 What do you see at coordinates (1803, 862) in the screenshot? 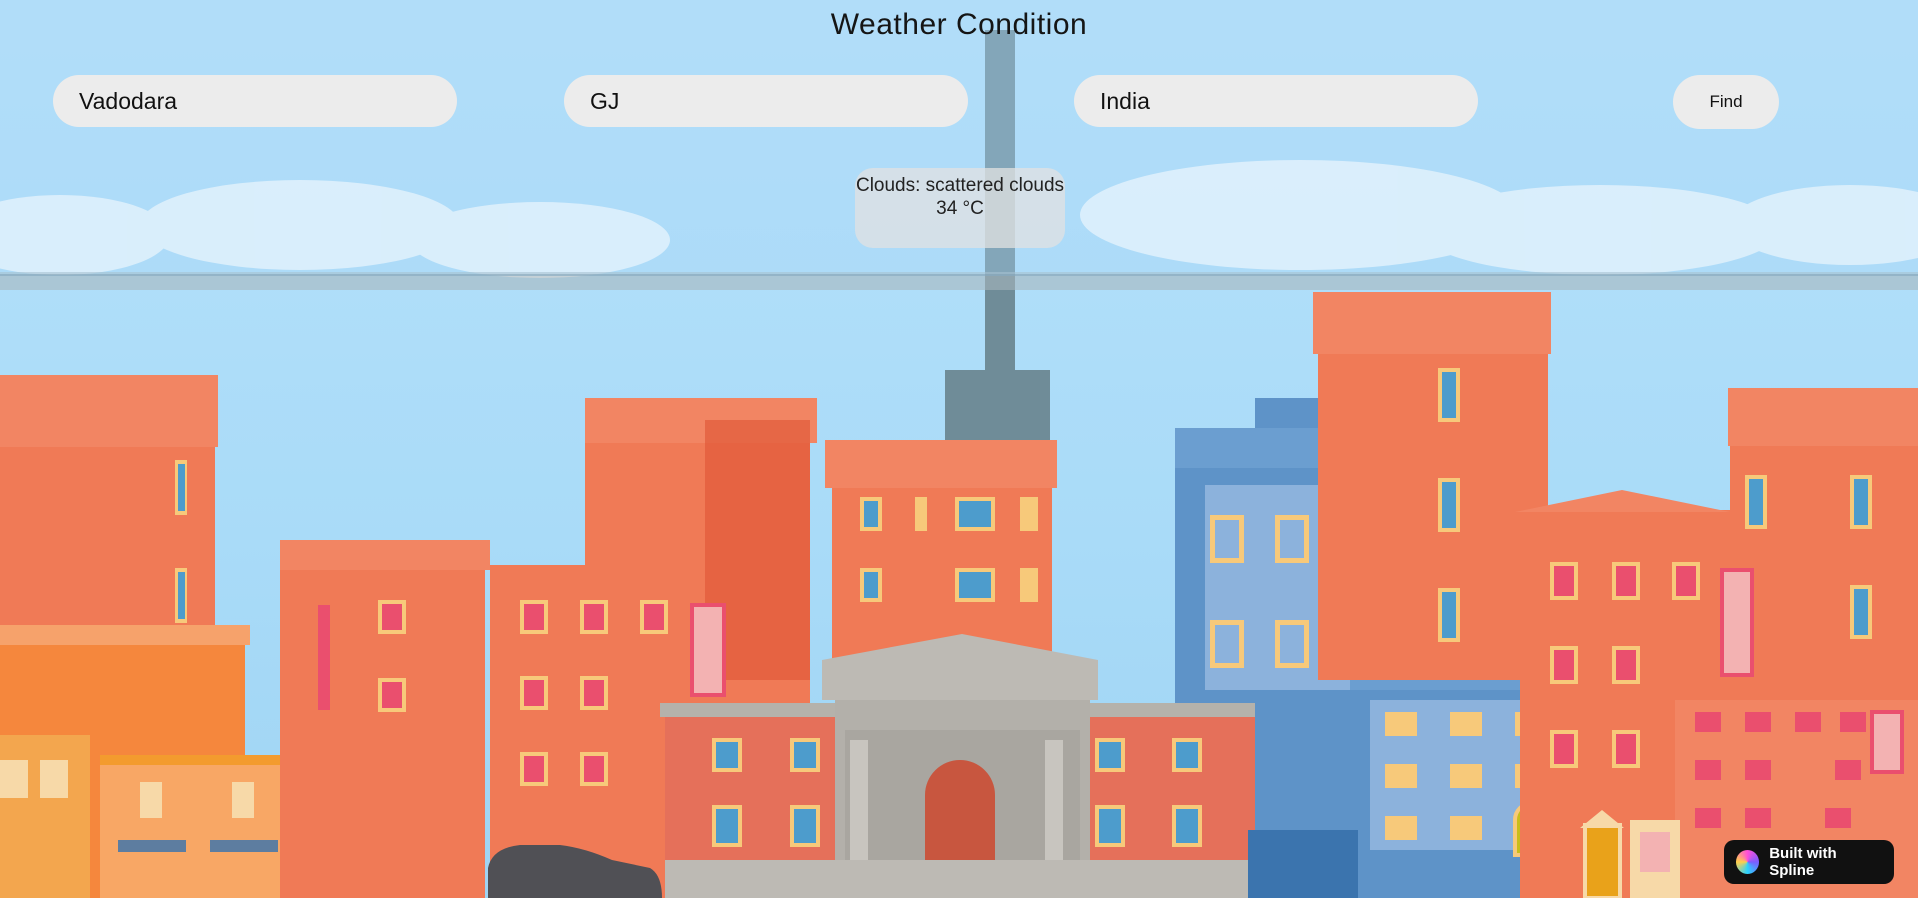
I see `badge-label: Built with Spline` at bounding box center [1803, 862].